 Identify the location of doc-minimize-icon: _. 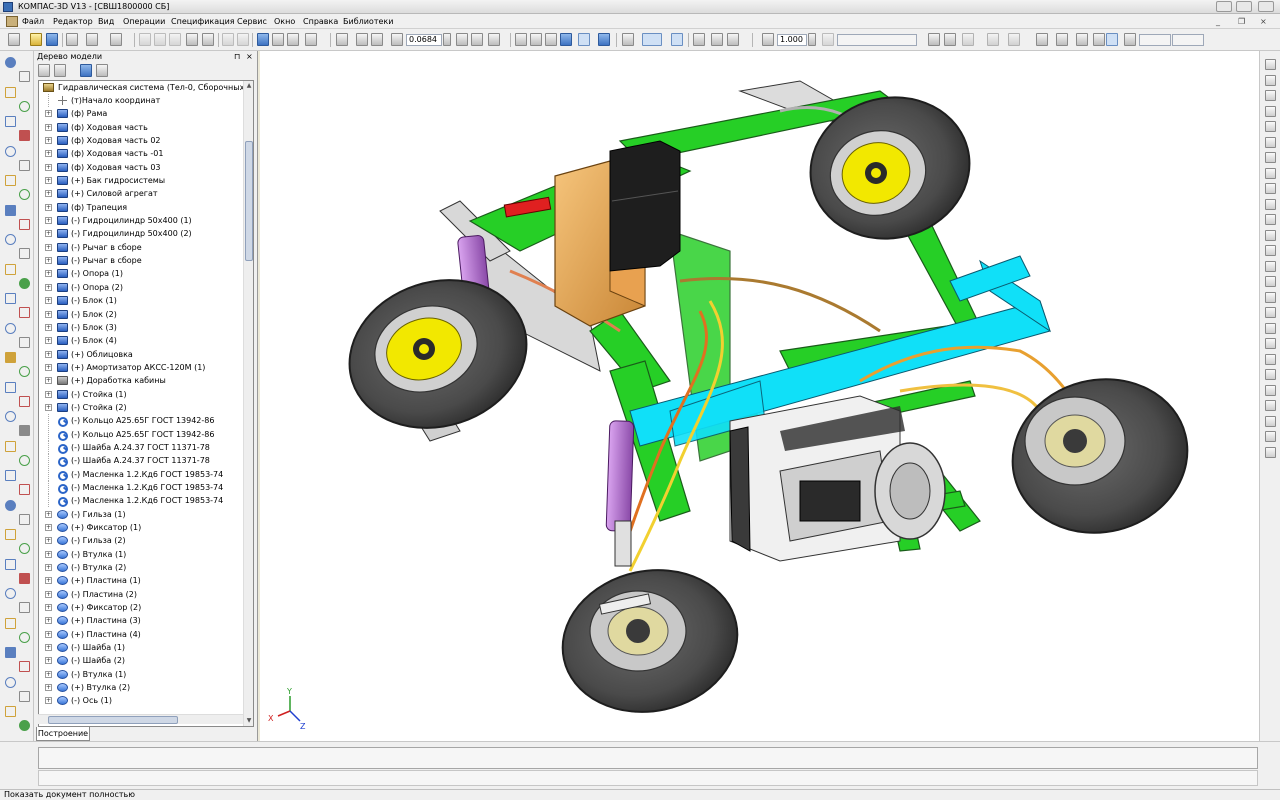
(1218, 21).